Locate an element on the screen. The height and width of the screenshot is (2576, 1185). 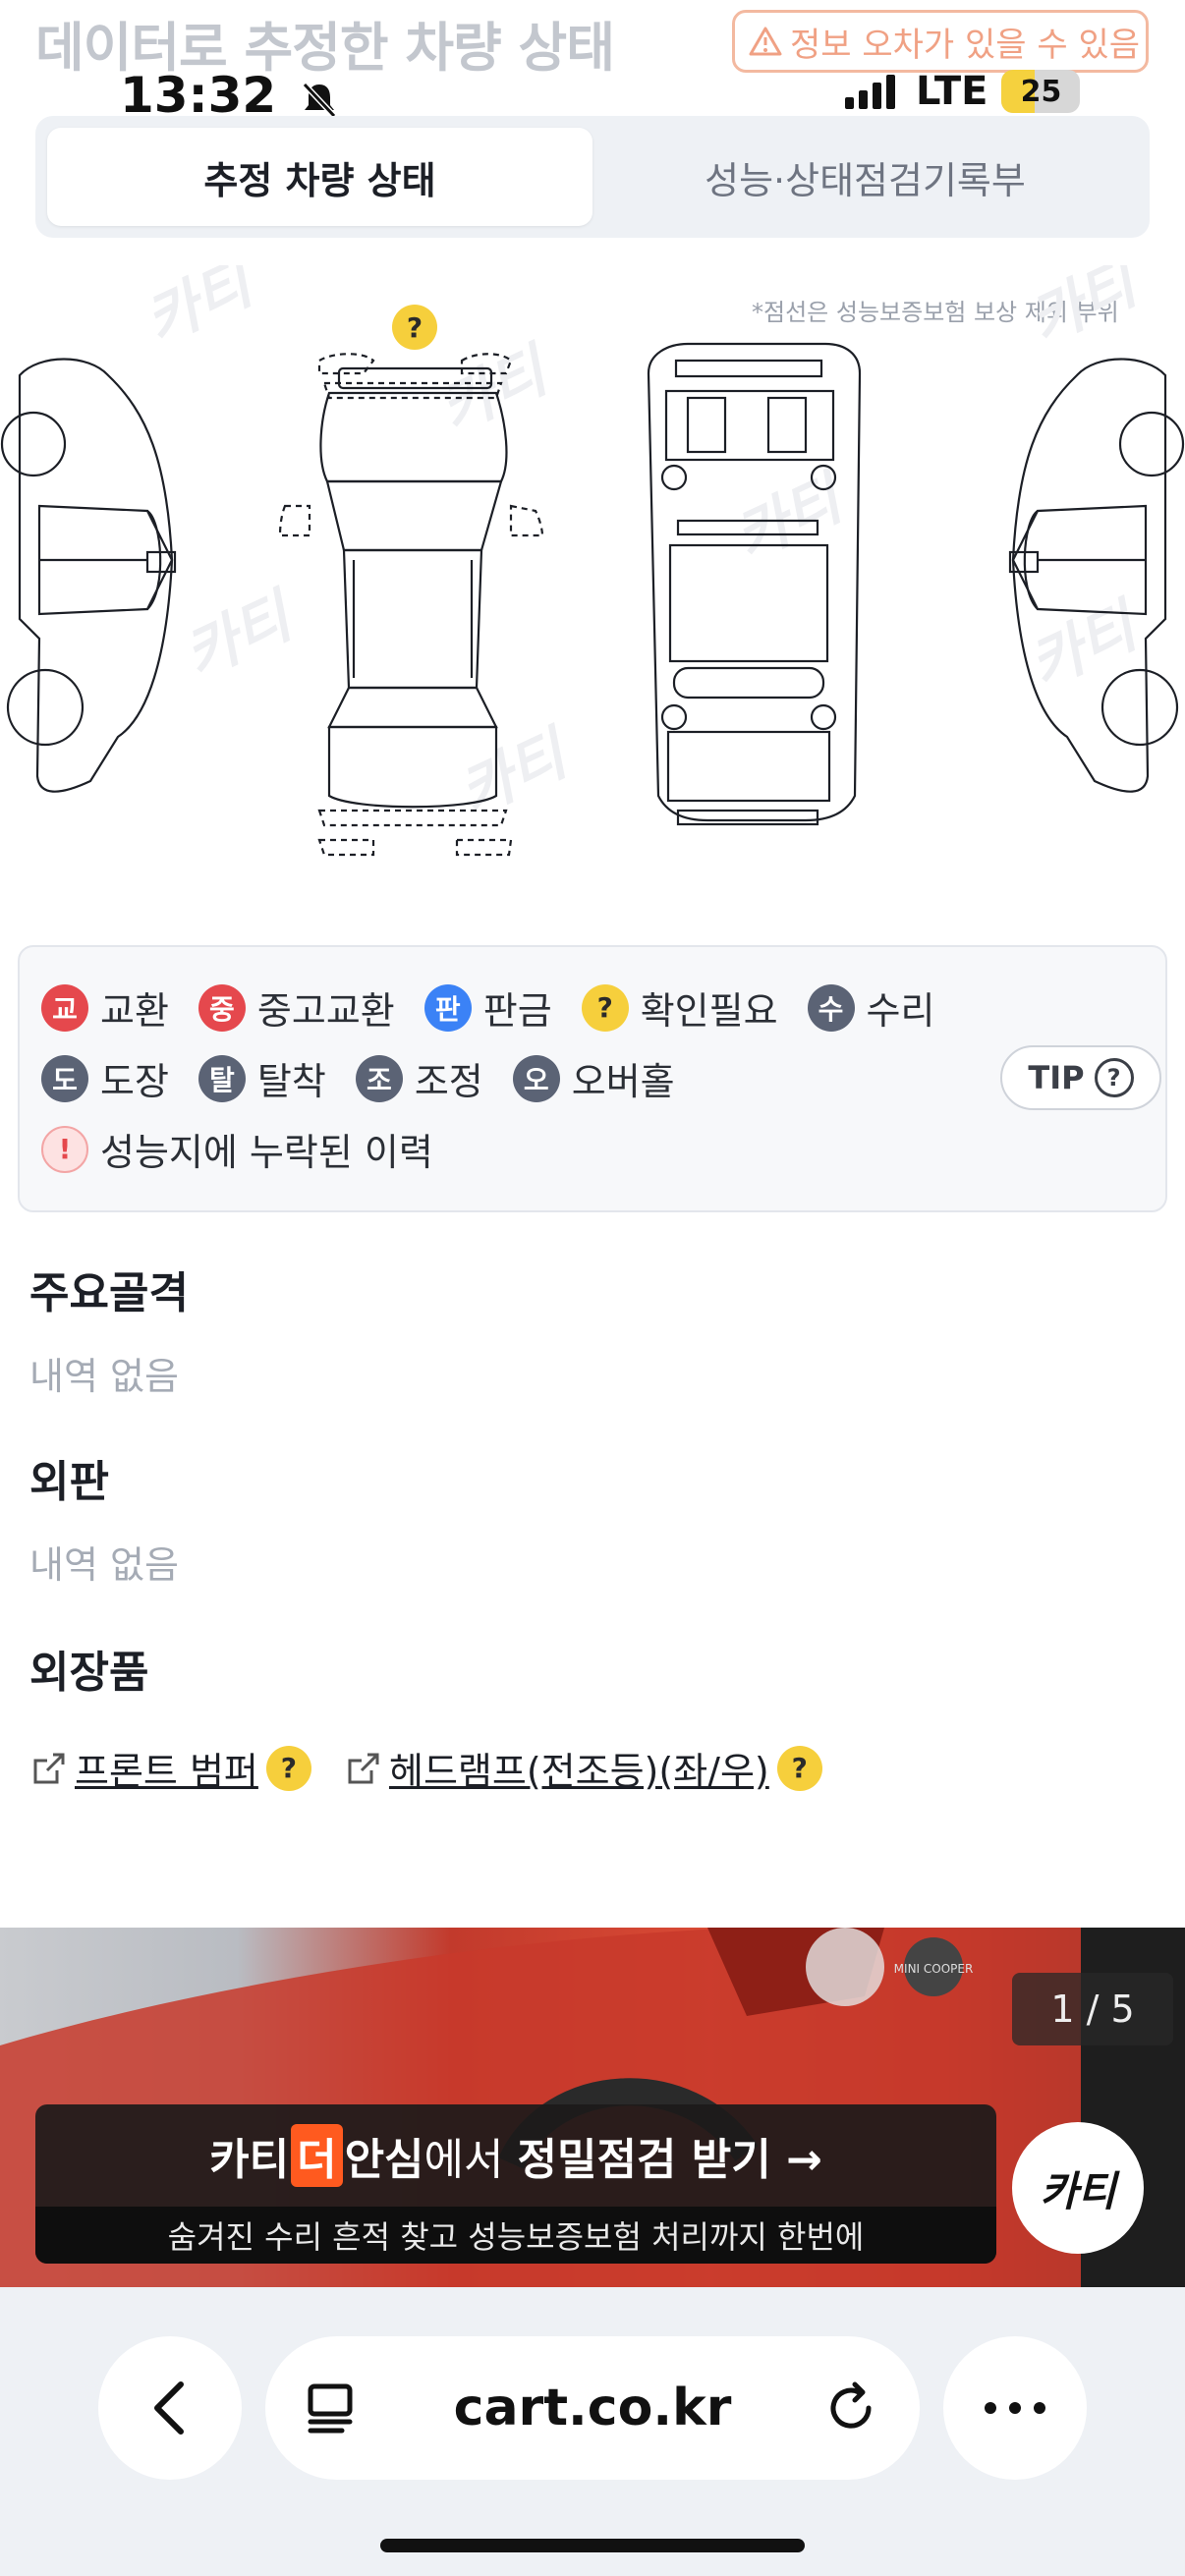
network-label: LTE is located at coordinates (952, 91).